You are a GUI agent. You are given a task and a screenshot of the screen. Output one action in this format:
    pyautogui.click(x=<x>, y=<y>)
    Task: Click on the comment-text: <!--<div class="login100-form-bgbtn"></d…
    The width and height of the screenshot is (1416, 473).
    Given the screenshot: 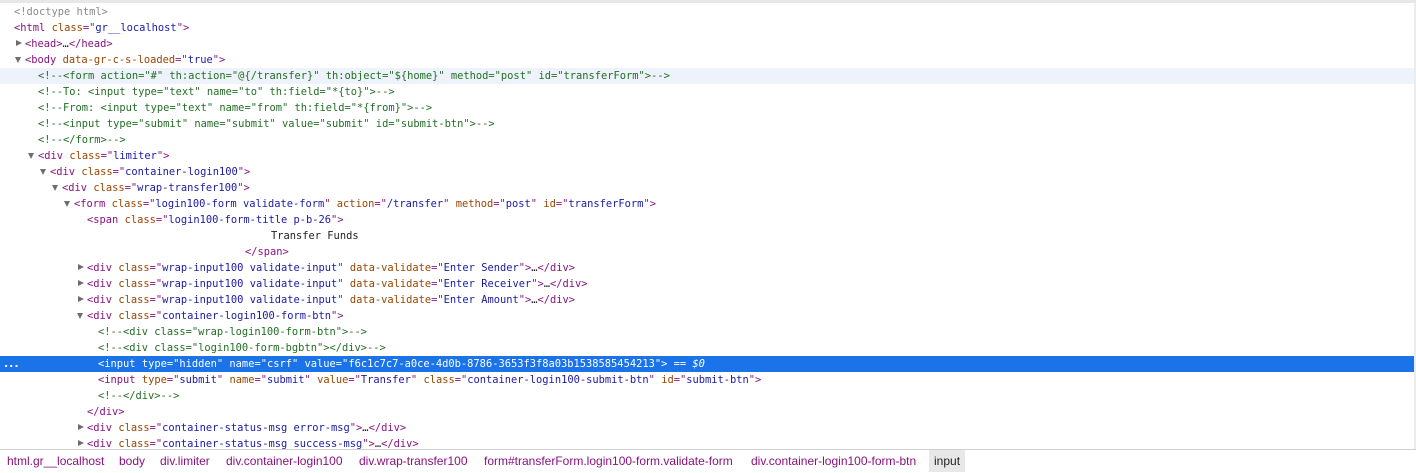 What is the action you would take?
    pyautogui.click(x=242, y=348)
    